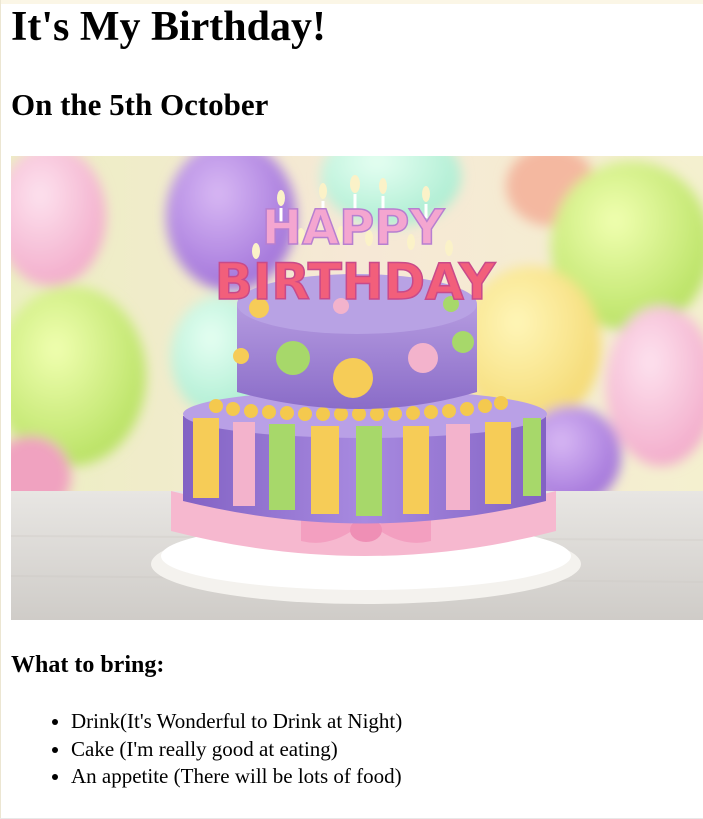 Image resolution: width=703 pixels, height=819 pixels. What do you see at coordinates (236, 722) in the screenshot?
I see `list-item: Drink(It's Wonderful to Drink at Night)` at bounding box center [236, 722].